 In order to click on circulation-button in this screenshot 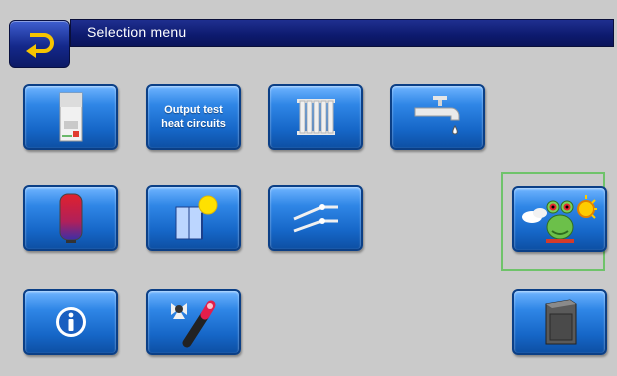, I will do `click(315, 218)`.